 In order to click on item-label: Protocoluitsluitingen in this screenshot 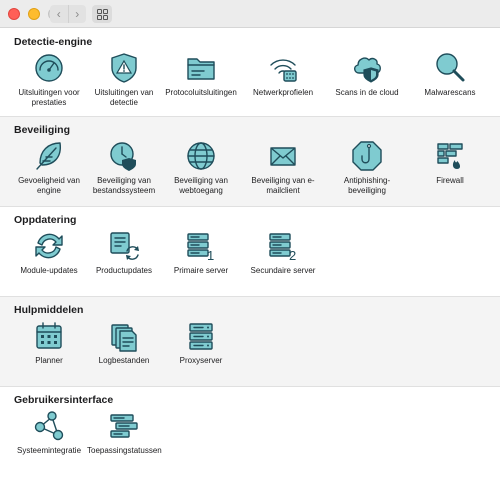, I will do `click(201, 92)`.